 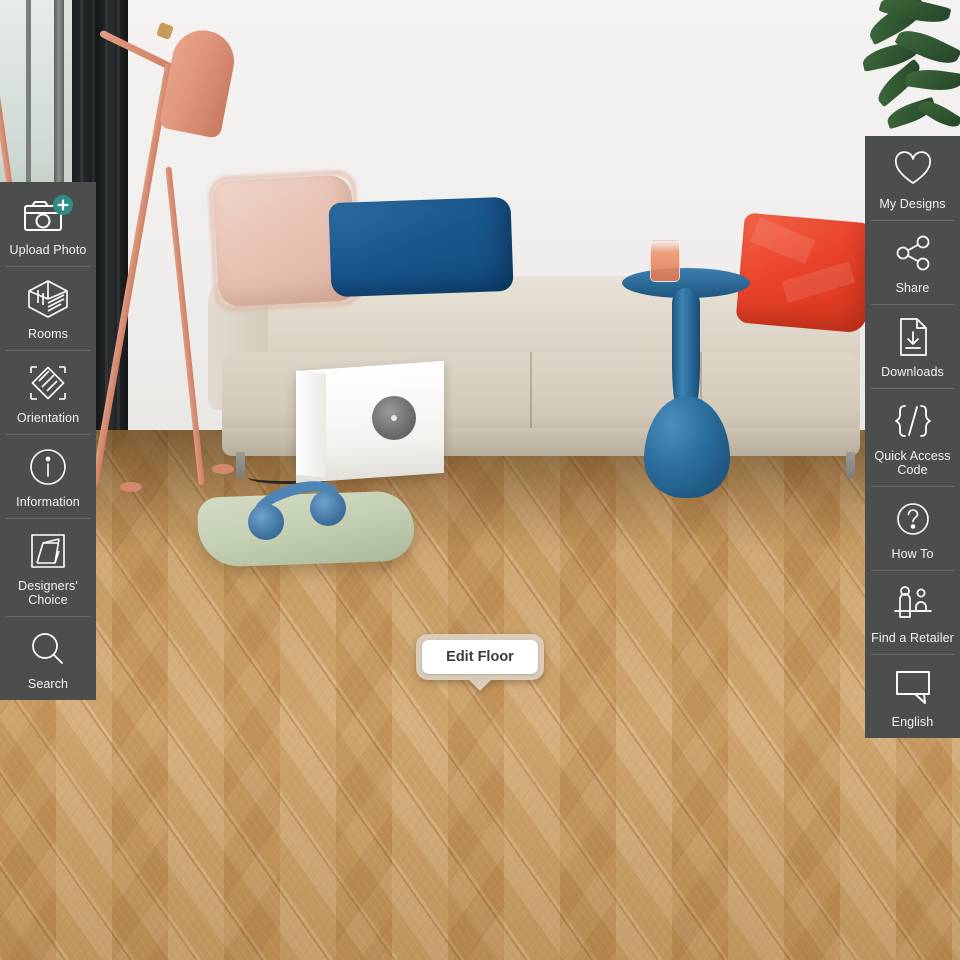 I want to click on sidebar-item-label: Quick Access Code, so click(x=912, y=463).